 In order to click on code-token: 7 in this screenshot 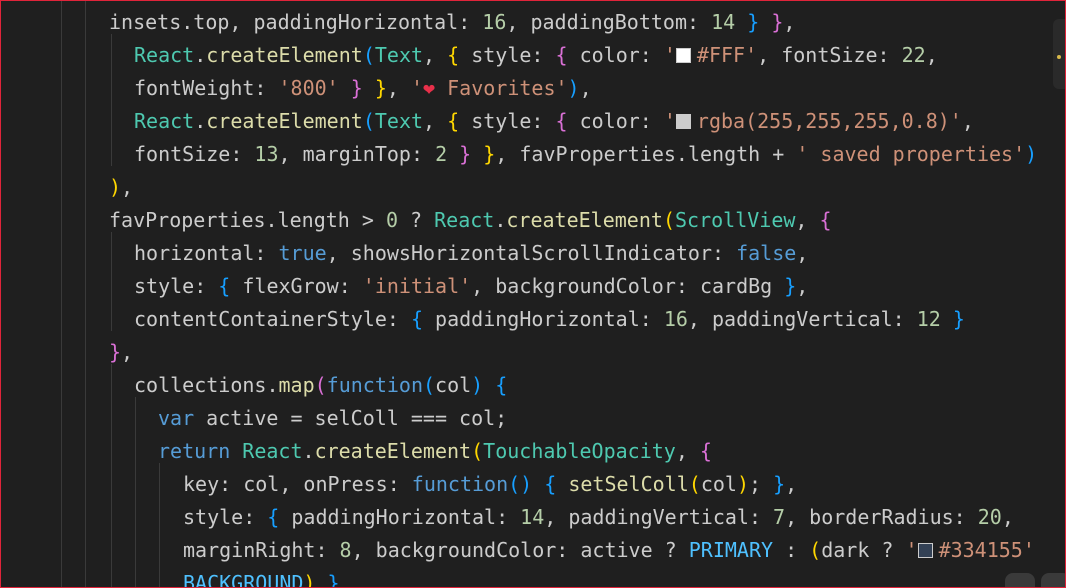, I will do `click(779, 517)`.